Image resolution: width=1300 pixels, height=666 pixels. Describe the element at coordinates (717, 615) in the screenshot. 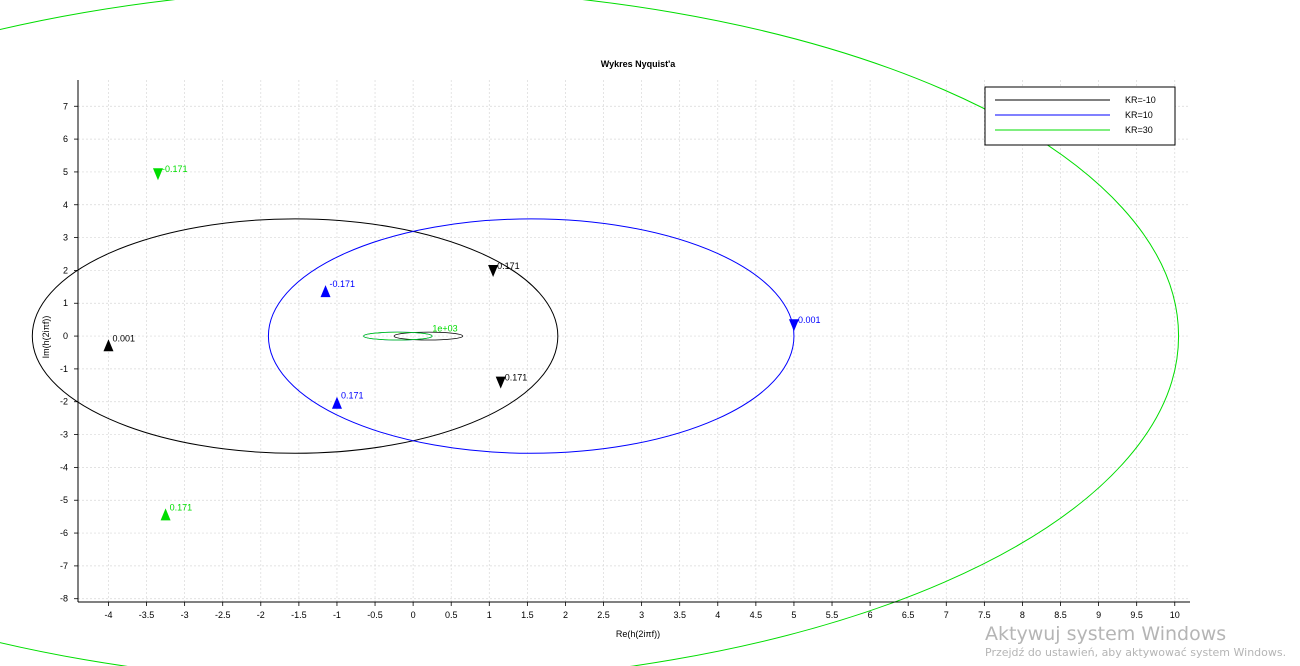

I see `x-tick-label: 4` at that location.